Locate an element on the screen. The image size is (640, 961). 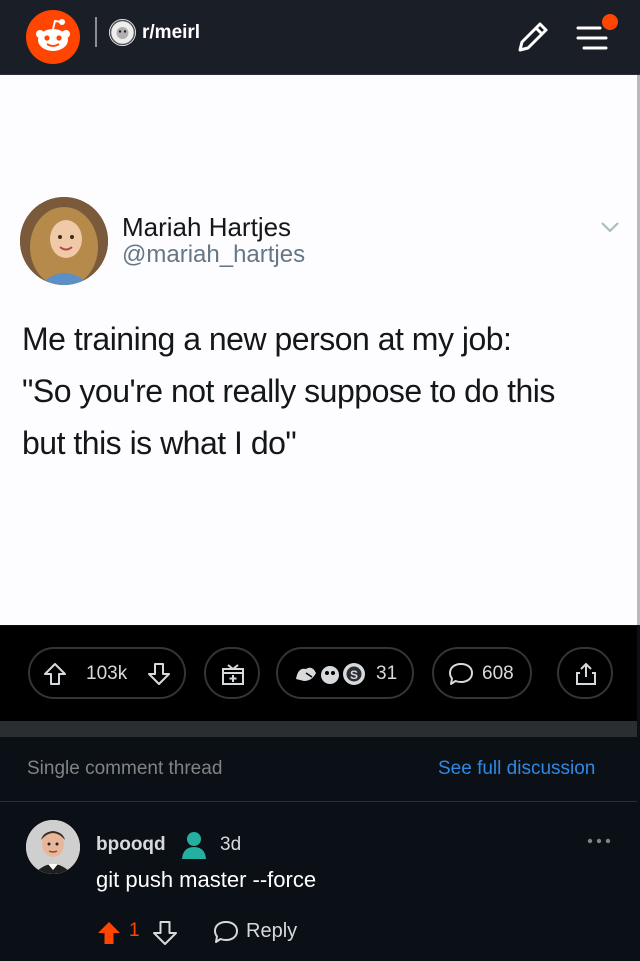
subreddit-avatar is located at coordinates (122, 32).